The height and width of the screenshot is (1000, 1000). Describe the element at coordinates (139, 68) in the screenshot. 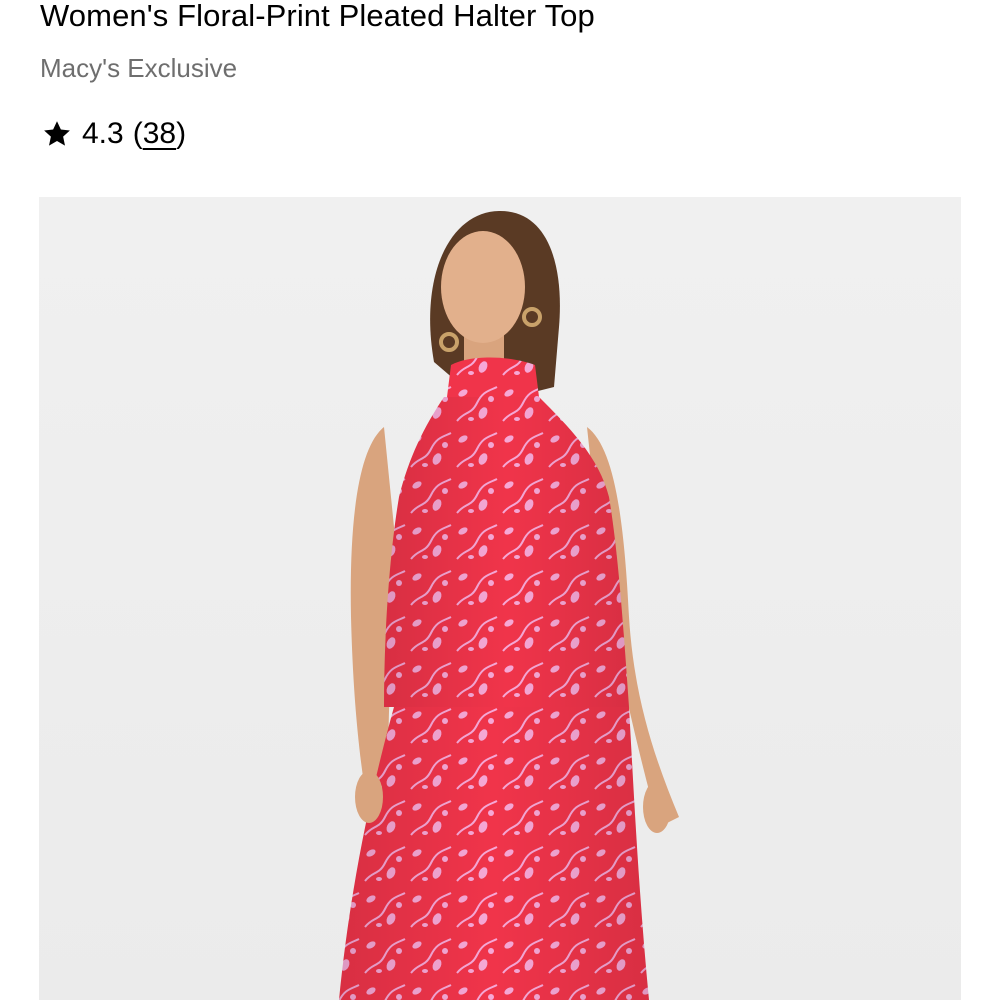

I see `brand-label: Macy's Exclusive` at that location.